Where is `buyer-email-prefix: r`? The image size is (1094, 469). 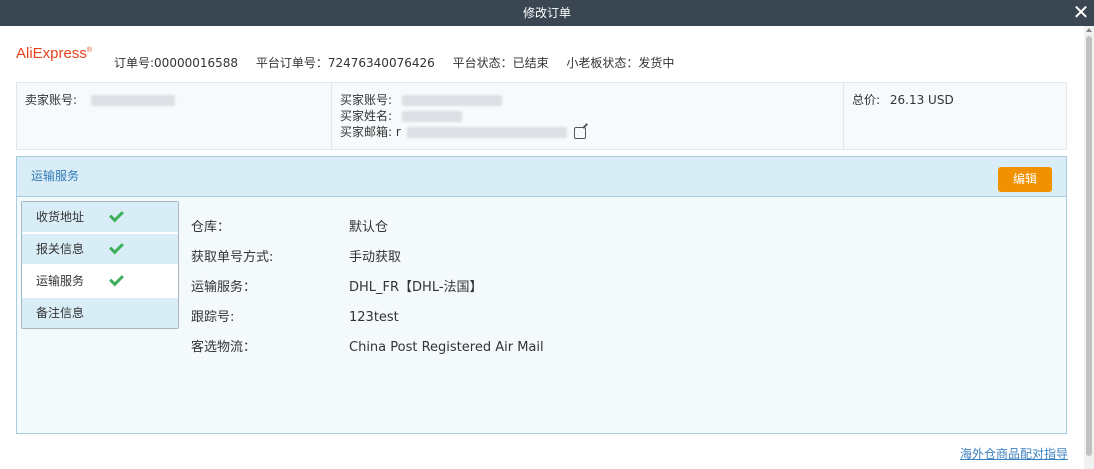 buyer-email-prefix: r is located at coordinates (398, 132).